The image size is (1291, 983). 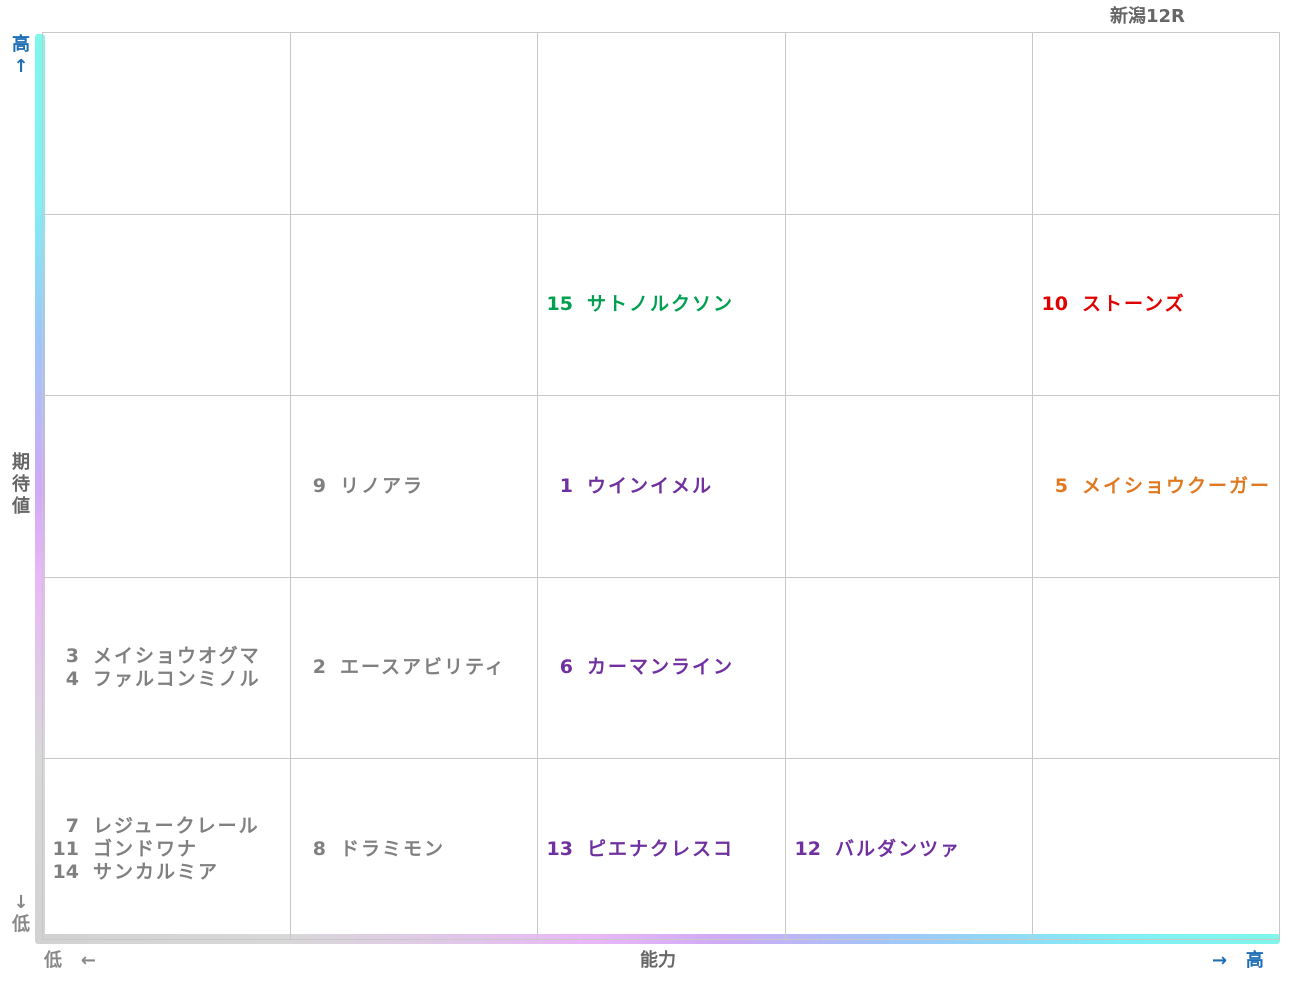 What do you see at coordinates (1238, 960) in the screenshot?
I see `x-axis-high-label: → 高` at bounding box center [1238, 960].